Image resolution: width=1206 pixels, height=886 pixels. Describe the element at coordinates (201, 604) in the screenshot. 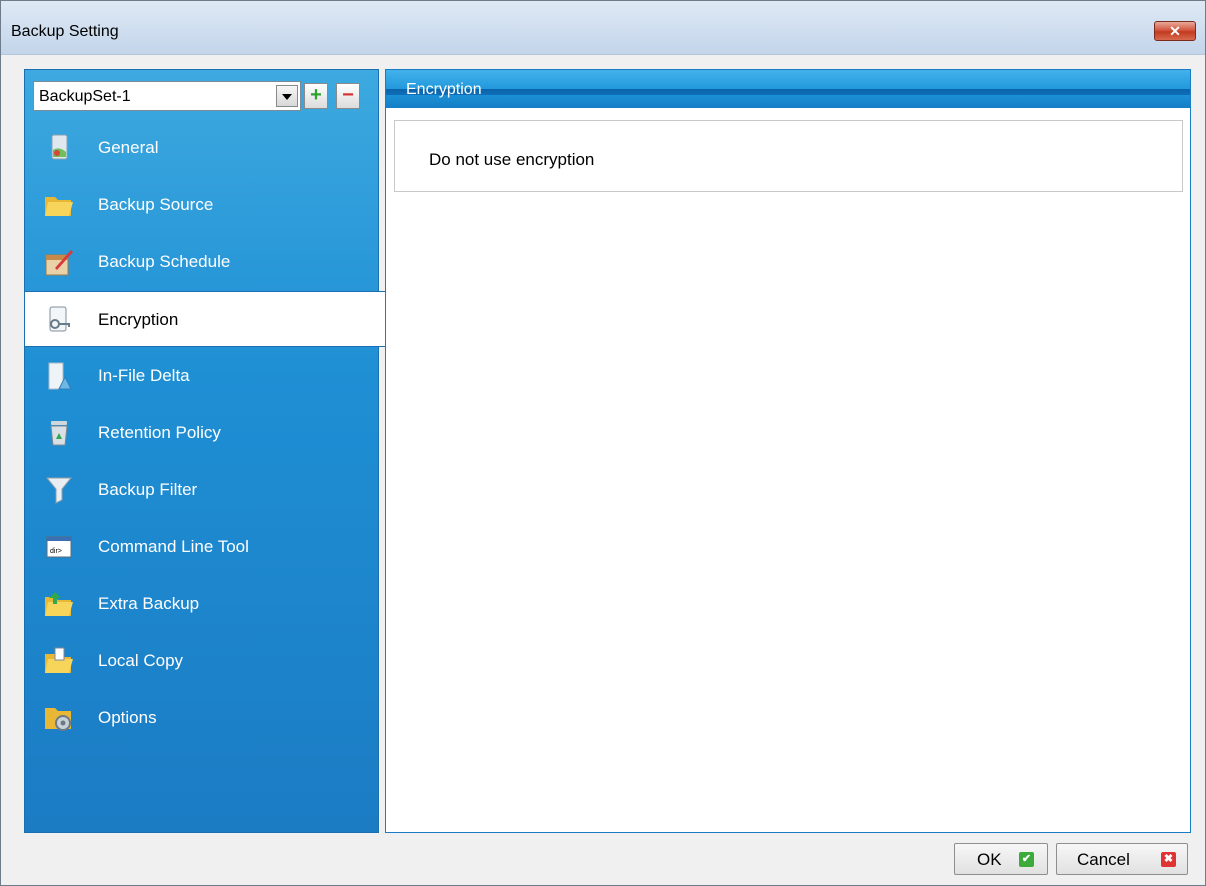

I see `sidebar-item-extra-backup: Extra Backup` at that location.